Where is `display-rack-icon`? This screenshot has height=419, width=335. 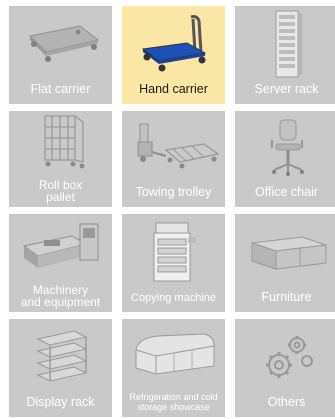
display-rack-icon is located at coordinates (61, 356).